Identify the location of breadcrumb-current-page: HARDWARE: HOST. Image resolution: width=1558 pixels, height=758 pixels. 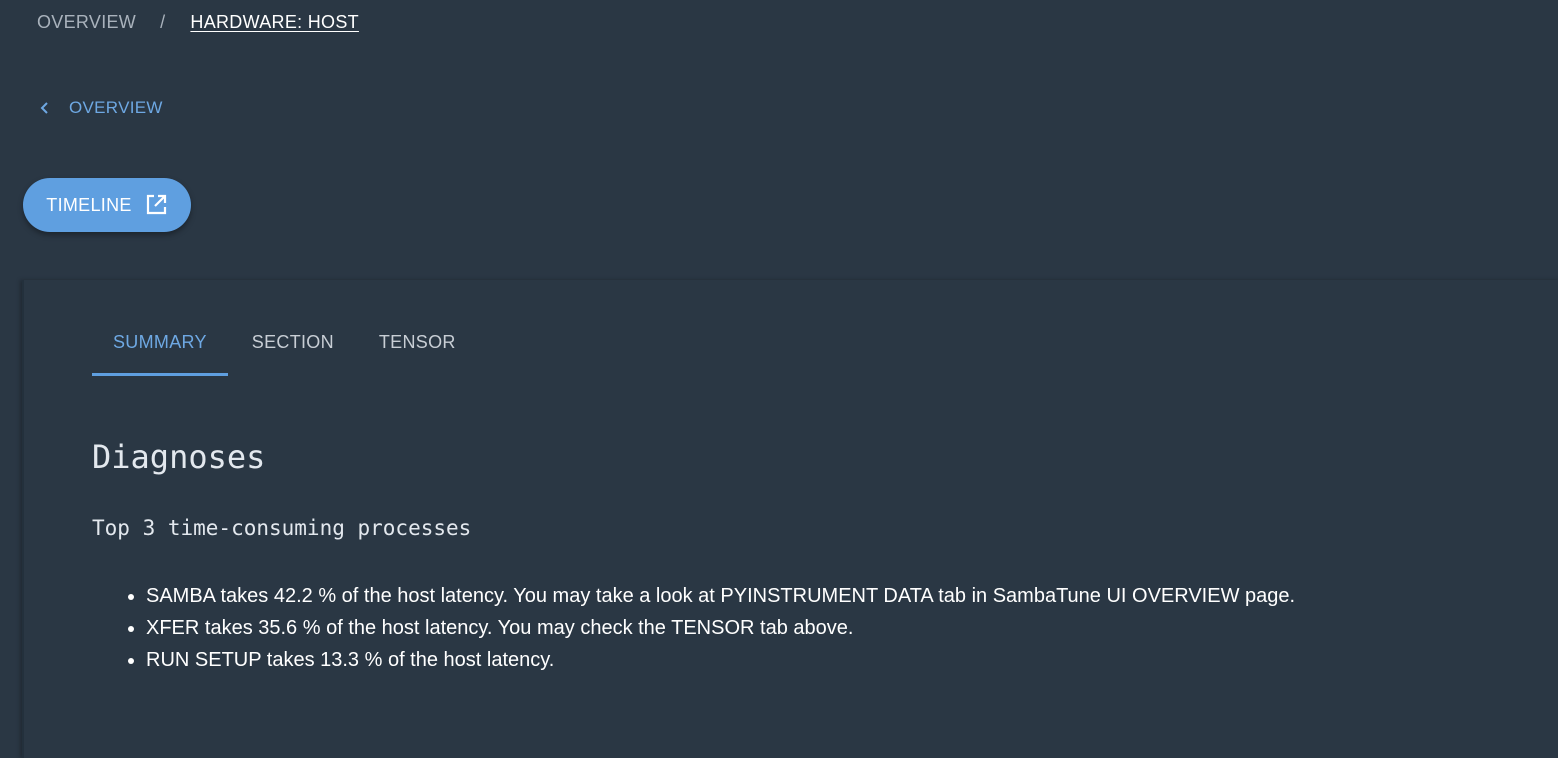
(274, 22).